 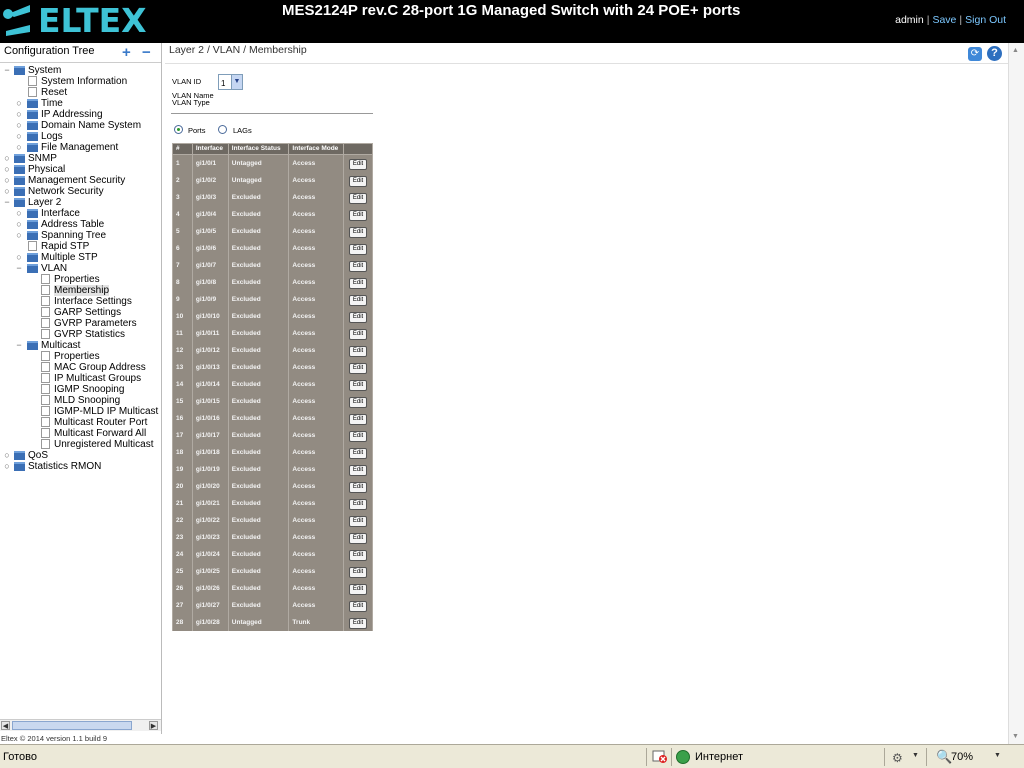 I want to click on tree-node-time: ○ Time, so click(x=80, y=103).